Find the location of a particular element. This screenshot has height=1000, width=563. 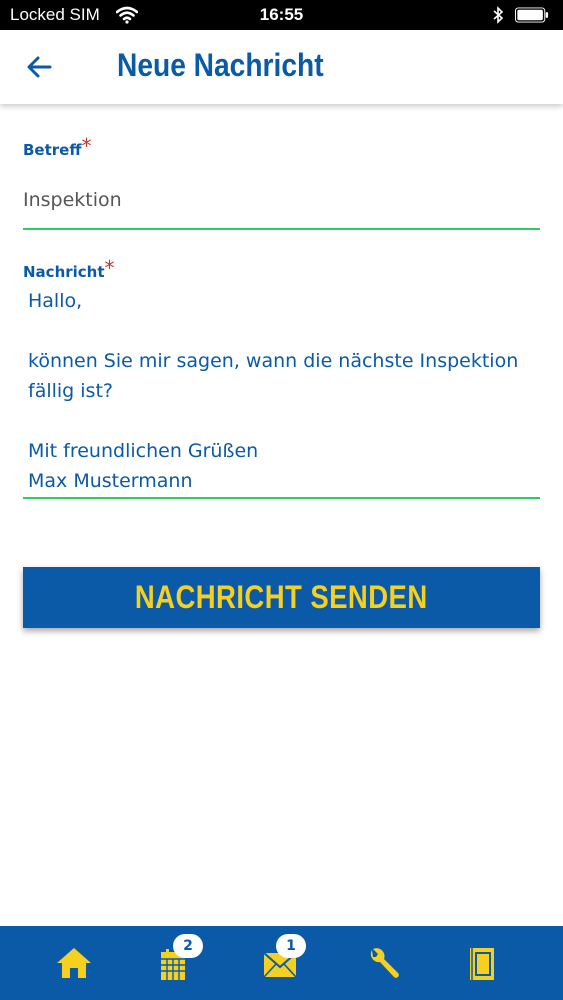

message-line: Max Mustermann is located at coordinates (110, 481).